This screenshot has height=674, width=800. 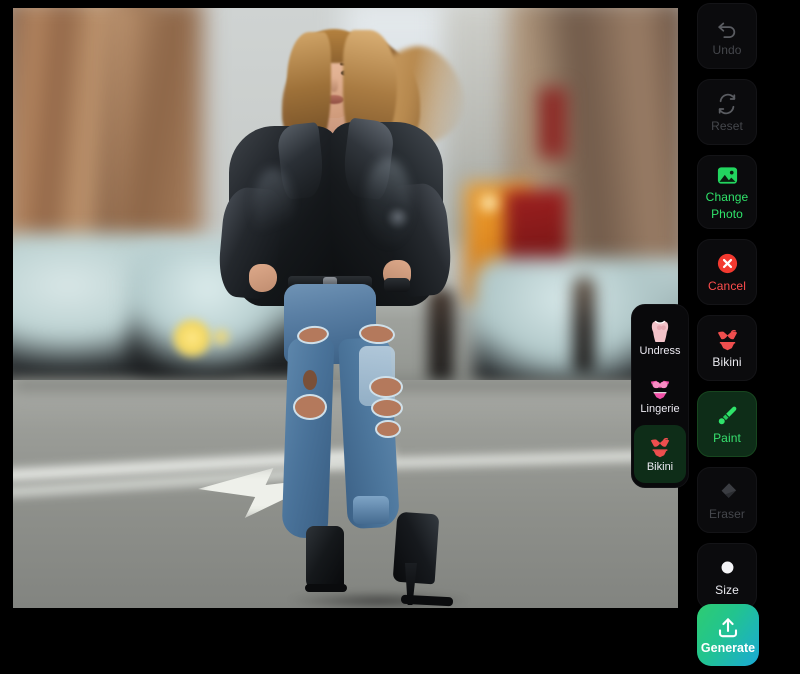 I want to click on eraser-button: Eraser, so click(x=727, y=500).